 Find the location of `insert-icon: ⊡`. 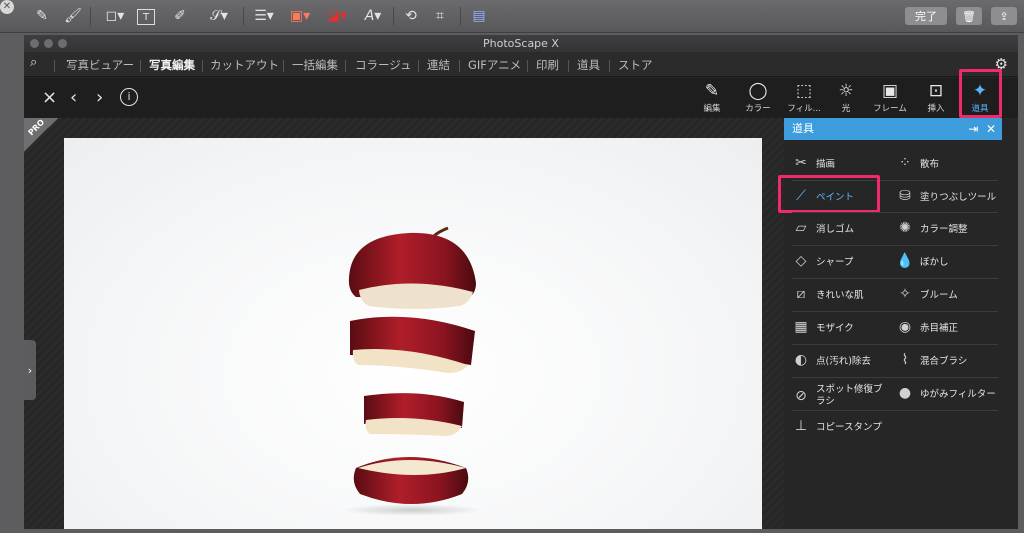

insert-icon: ⊡ is located at coordinates (936, 91).